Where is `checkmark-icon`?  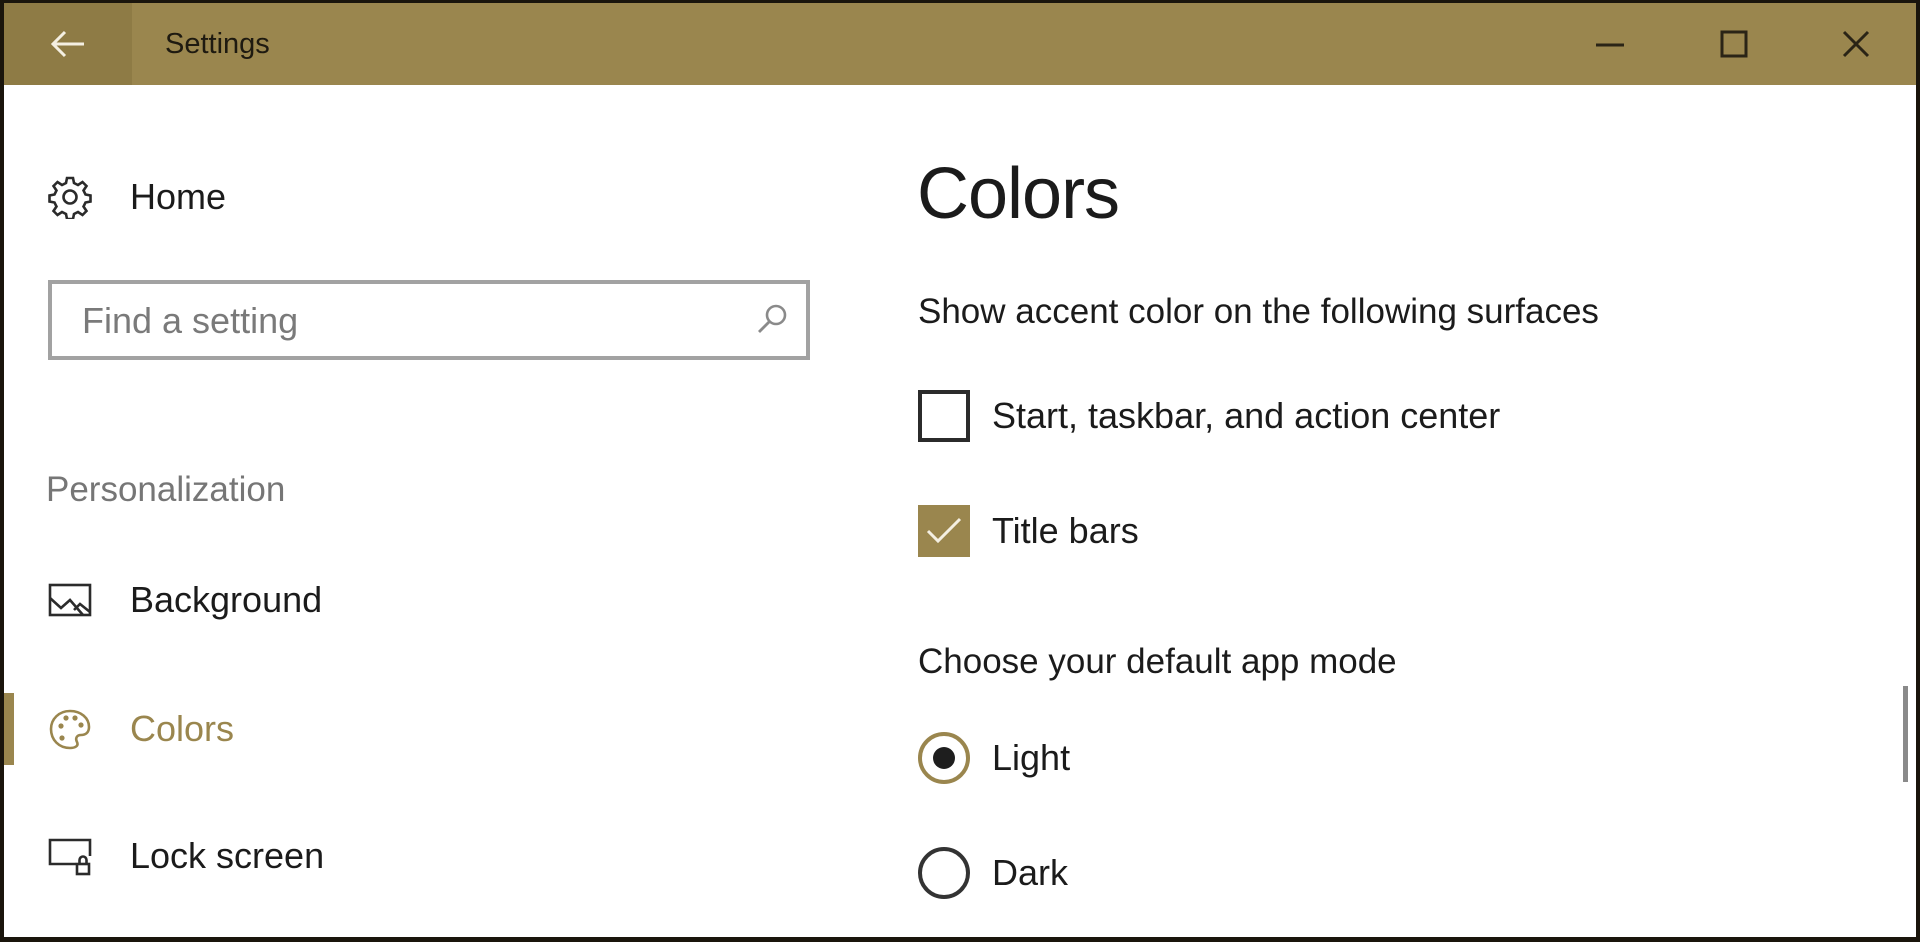
checkmark-icon is located at coordinates (944, 530).